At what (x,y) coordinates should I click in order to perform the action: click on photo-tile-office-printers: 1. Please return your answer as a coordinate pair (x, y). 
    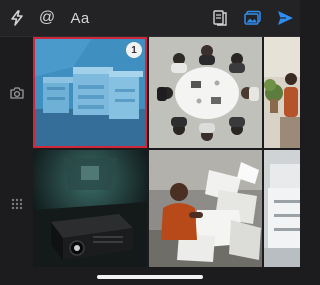
    Looking at the image, I should click on (90, 92).